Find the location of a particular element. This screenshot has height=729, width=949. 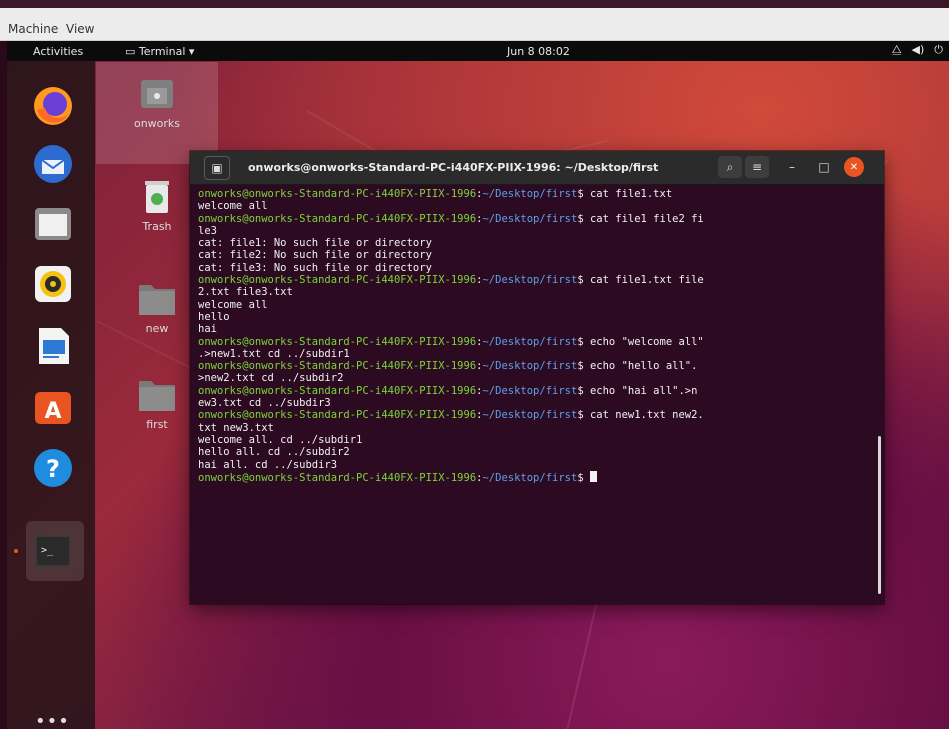

terminal-line: hai is located at coordinates (207, 329).